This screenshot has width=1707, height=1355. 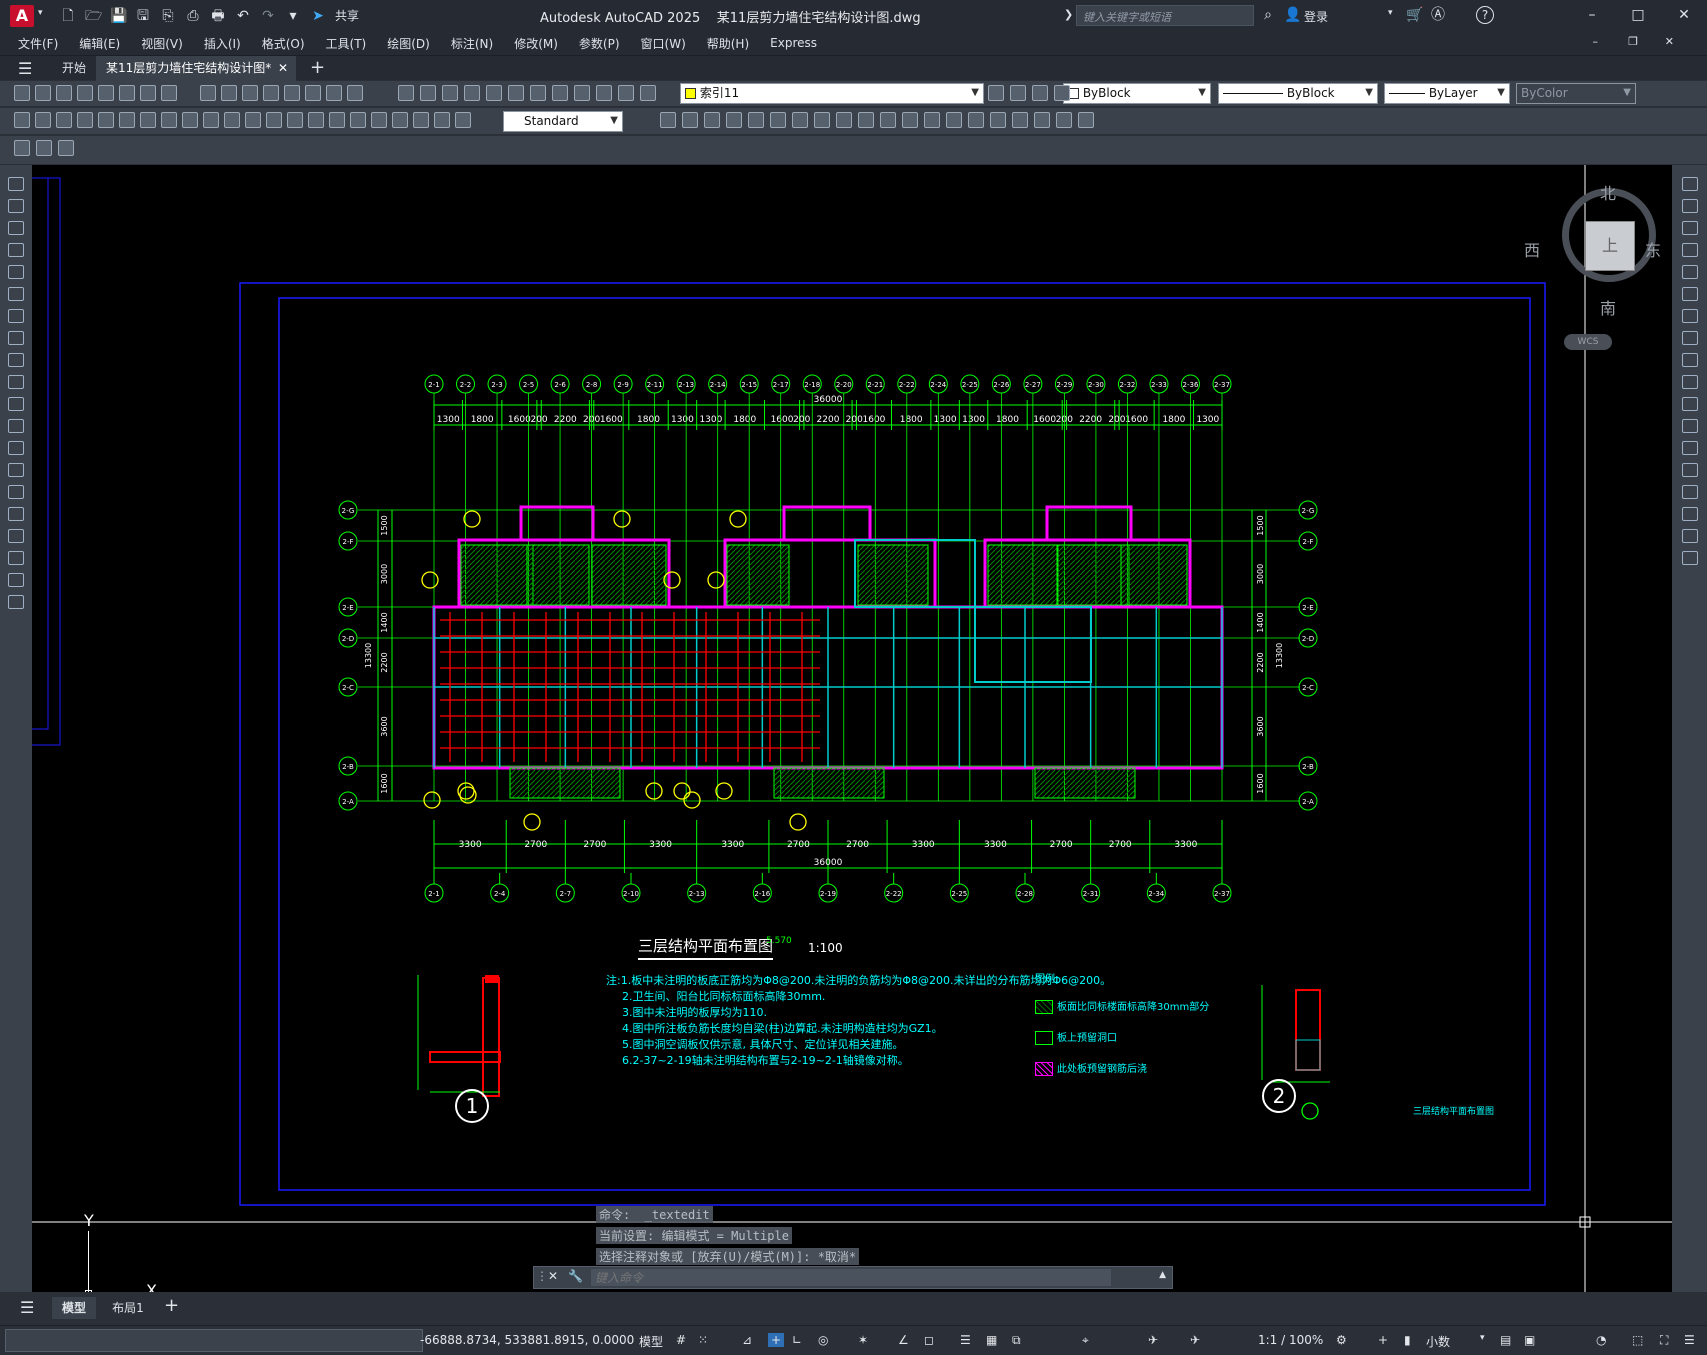 I want to click on autodesk-app-icon: Ⓐ, so click(x=1438, y=15).